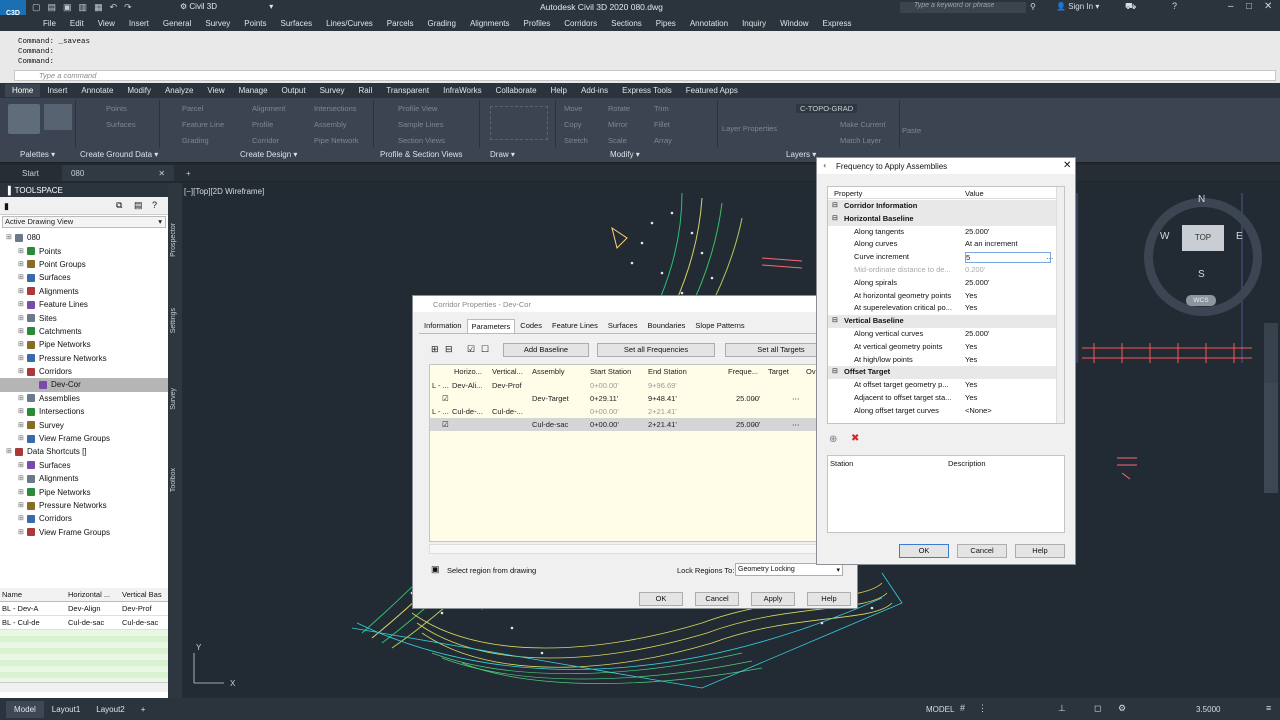 This screenshot has width=1280, height=720. Describe the element at coordinates (128, 7) in the screenshot. I see `redo-icon: ↷` at that location.